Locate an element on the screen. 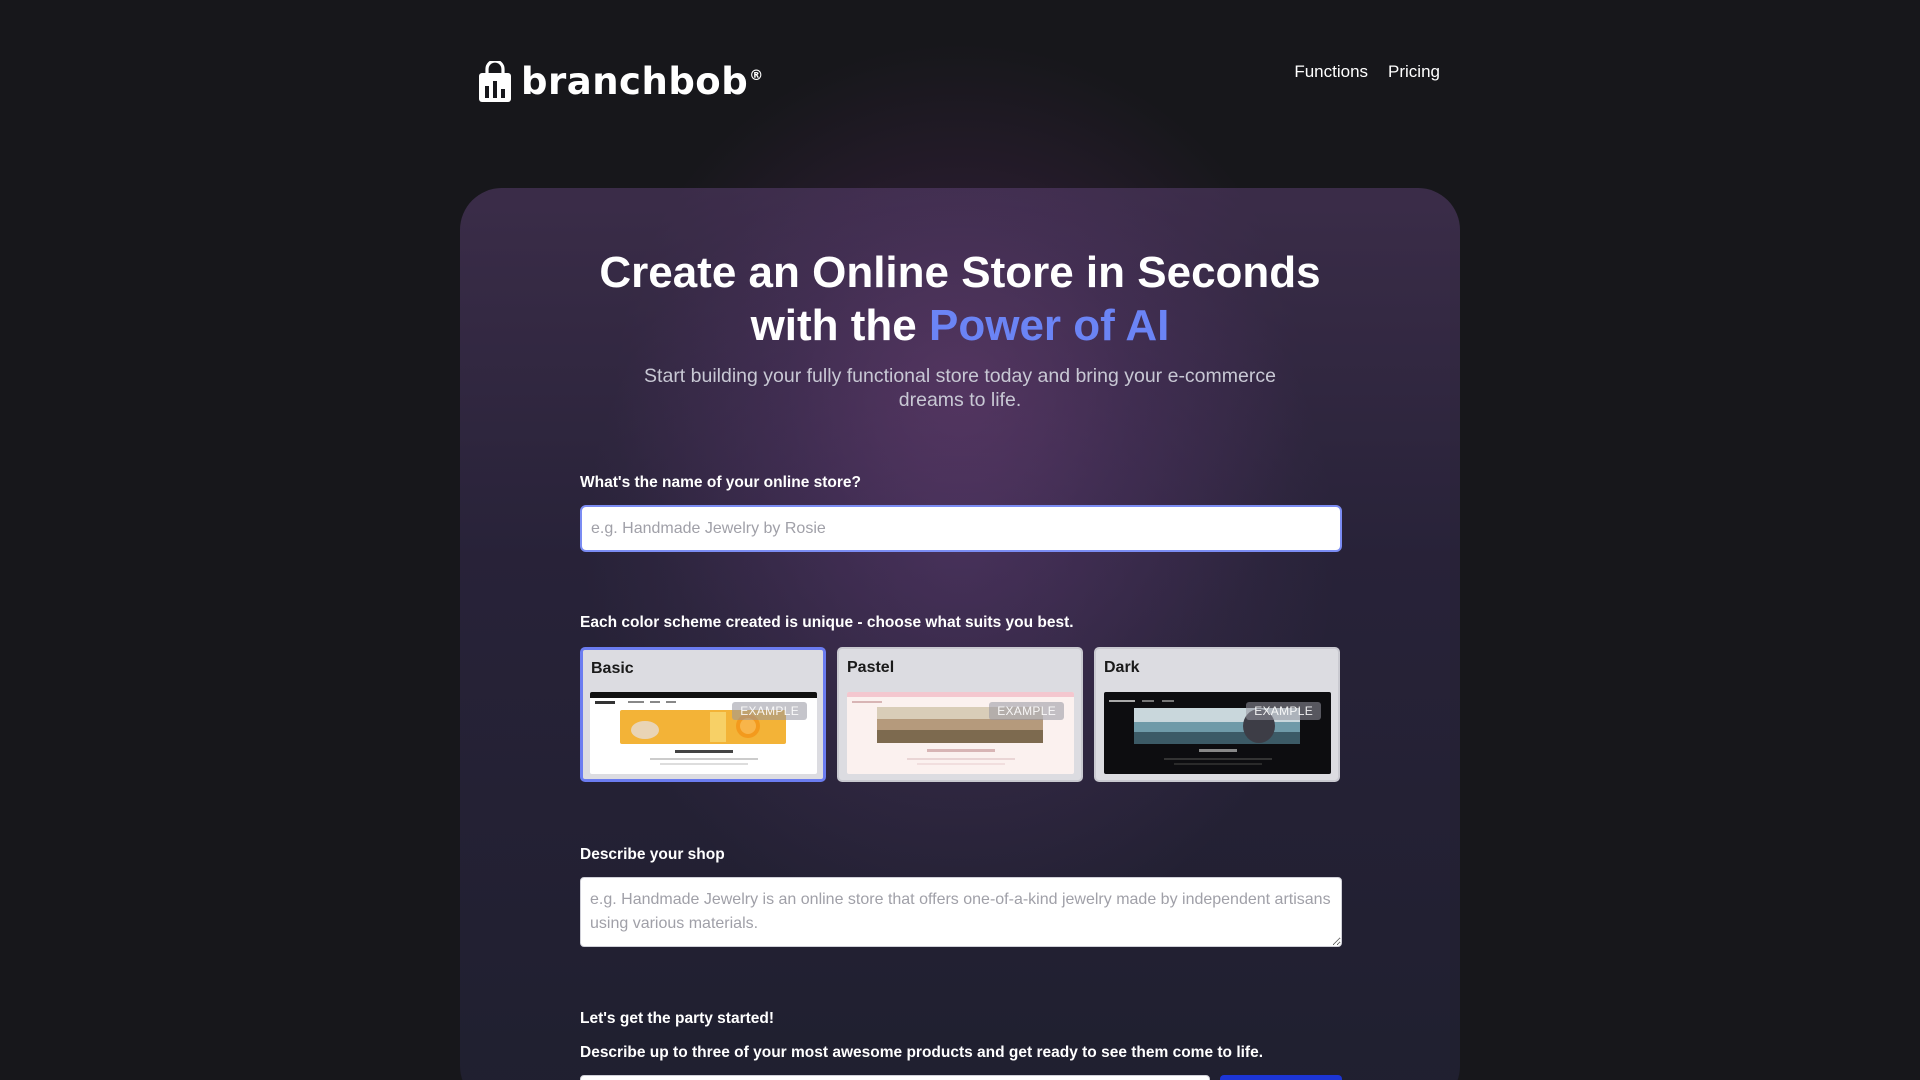  scheme-option-dark: Dark EXAMPLE is located at coordinates (1217, 714).